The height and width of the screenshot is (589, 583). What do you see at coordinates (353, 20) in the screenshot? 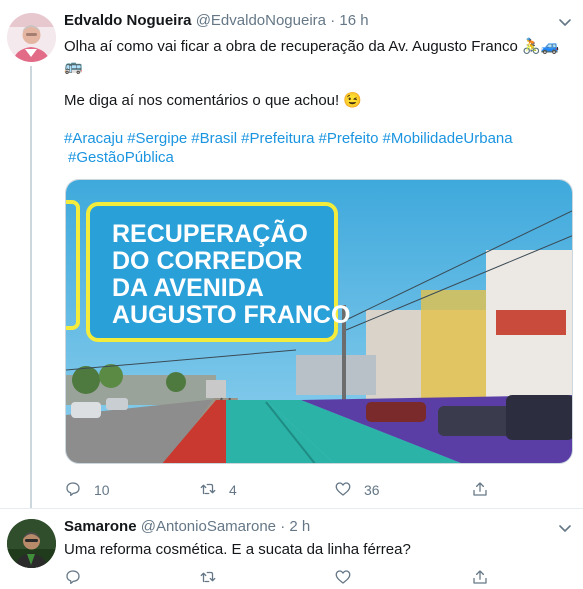
I see `tweet-time: 16 h` at bounding box center [353, 20].